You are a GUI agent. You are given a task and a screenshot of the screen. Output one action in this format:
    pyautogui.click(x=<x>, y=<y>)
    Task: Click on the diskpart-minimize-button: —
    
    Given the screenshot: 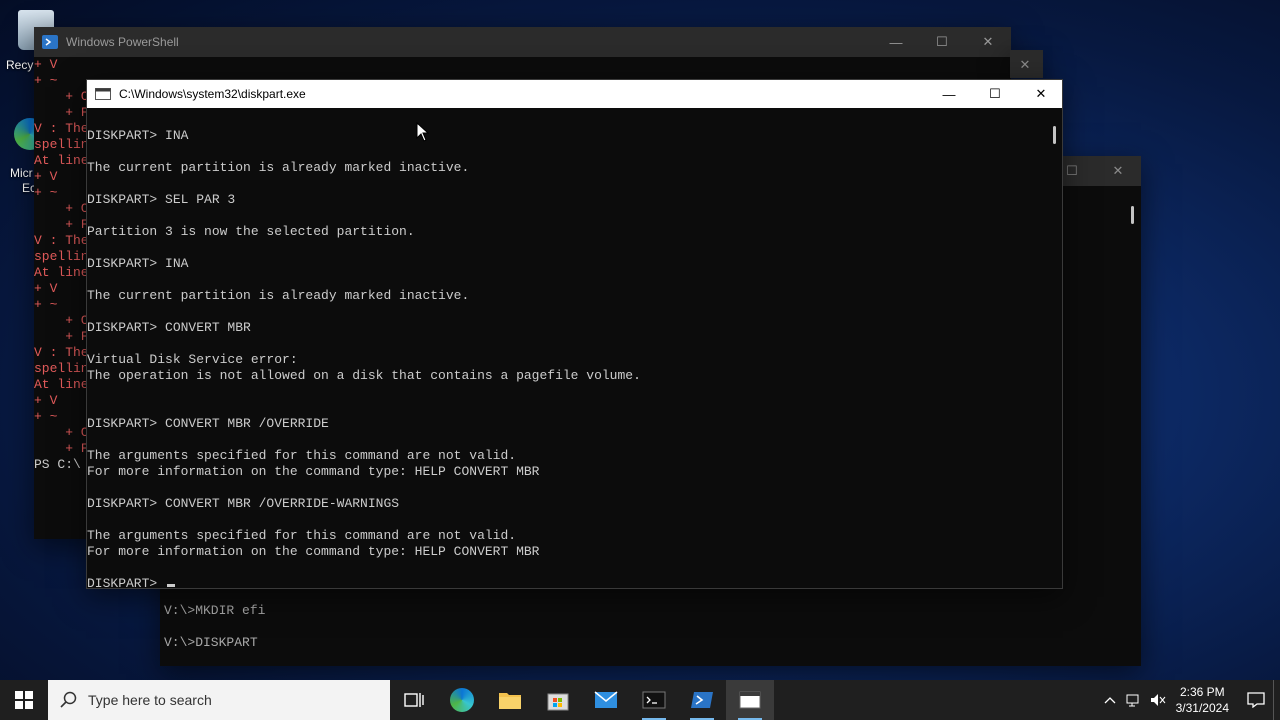 What is the action you would take?
    pyautogui.click(x=949, y=94)
    